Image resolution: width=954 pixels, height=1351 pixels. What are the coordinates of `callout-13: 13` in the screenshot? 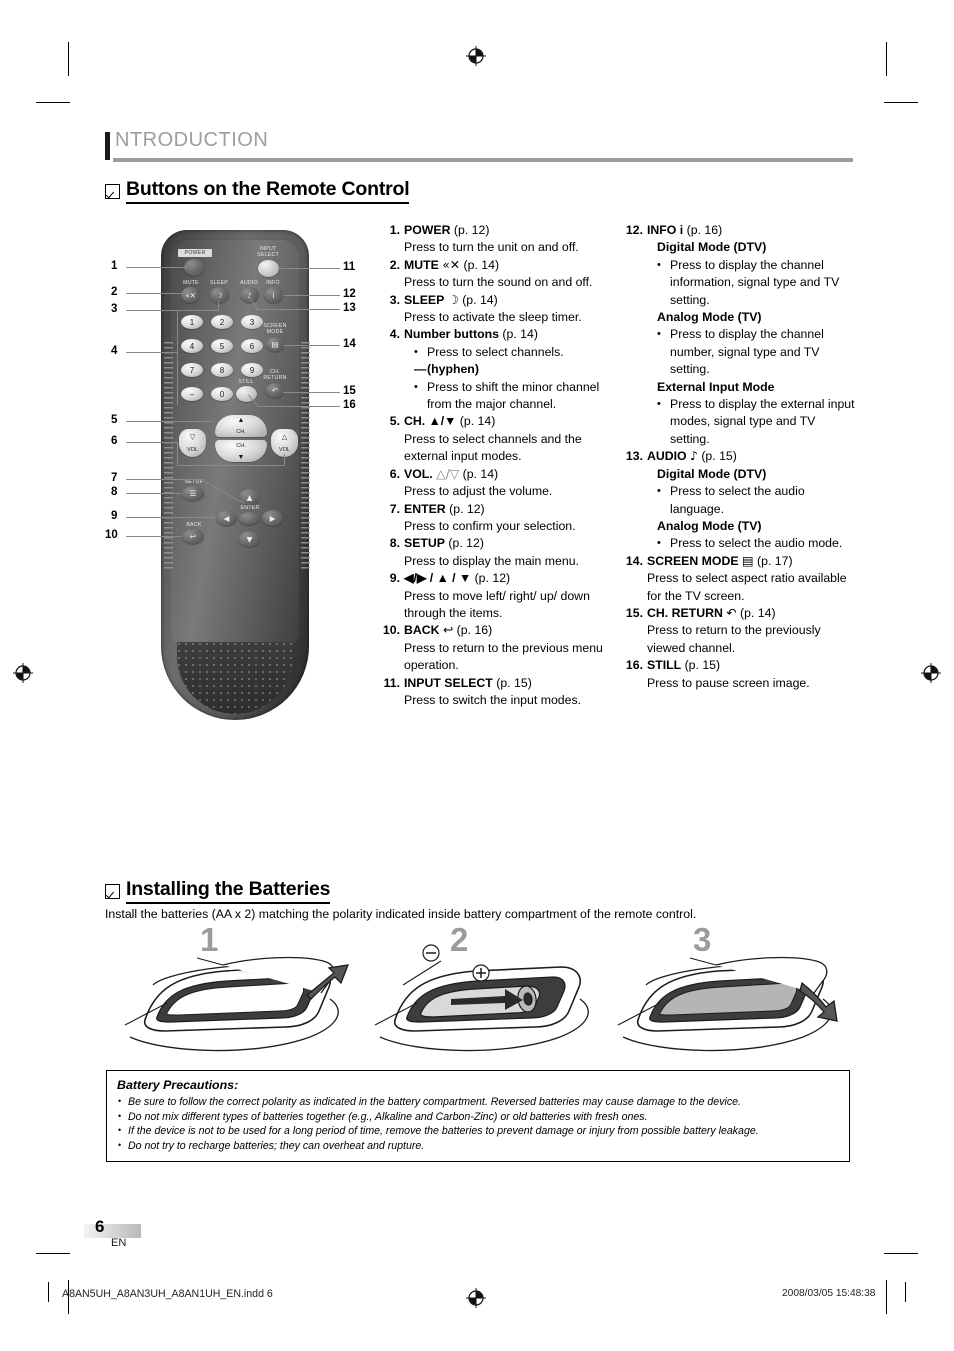 It's located at (349, 308).